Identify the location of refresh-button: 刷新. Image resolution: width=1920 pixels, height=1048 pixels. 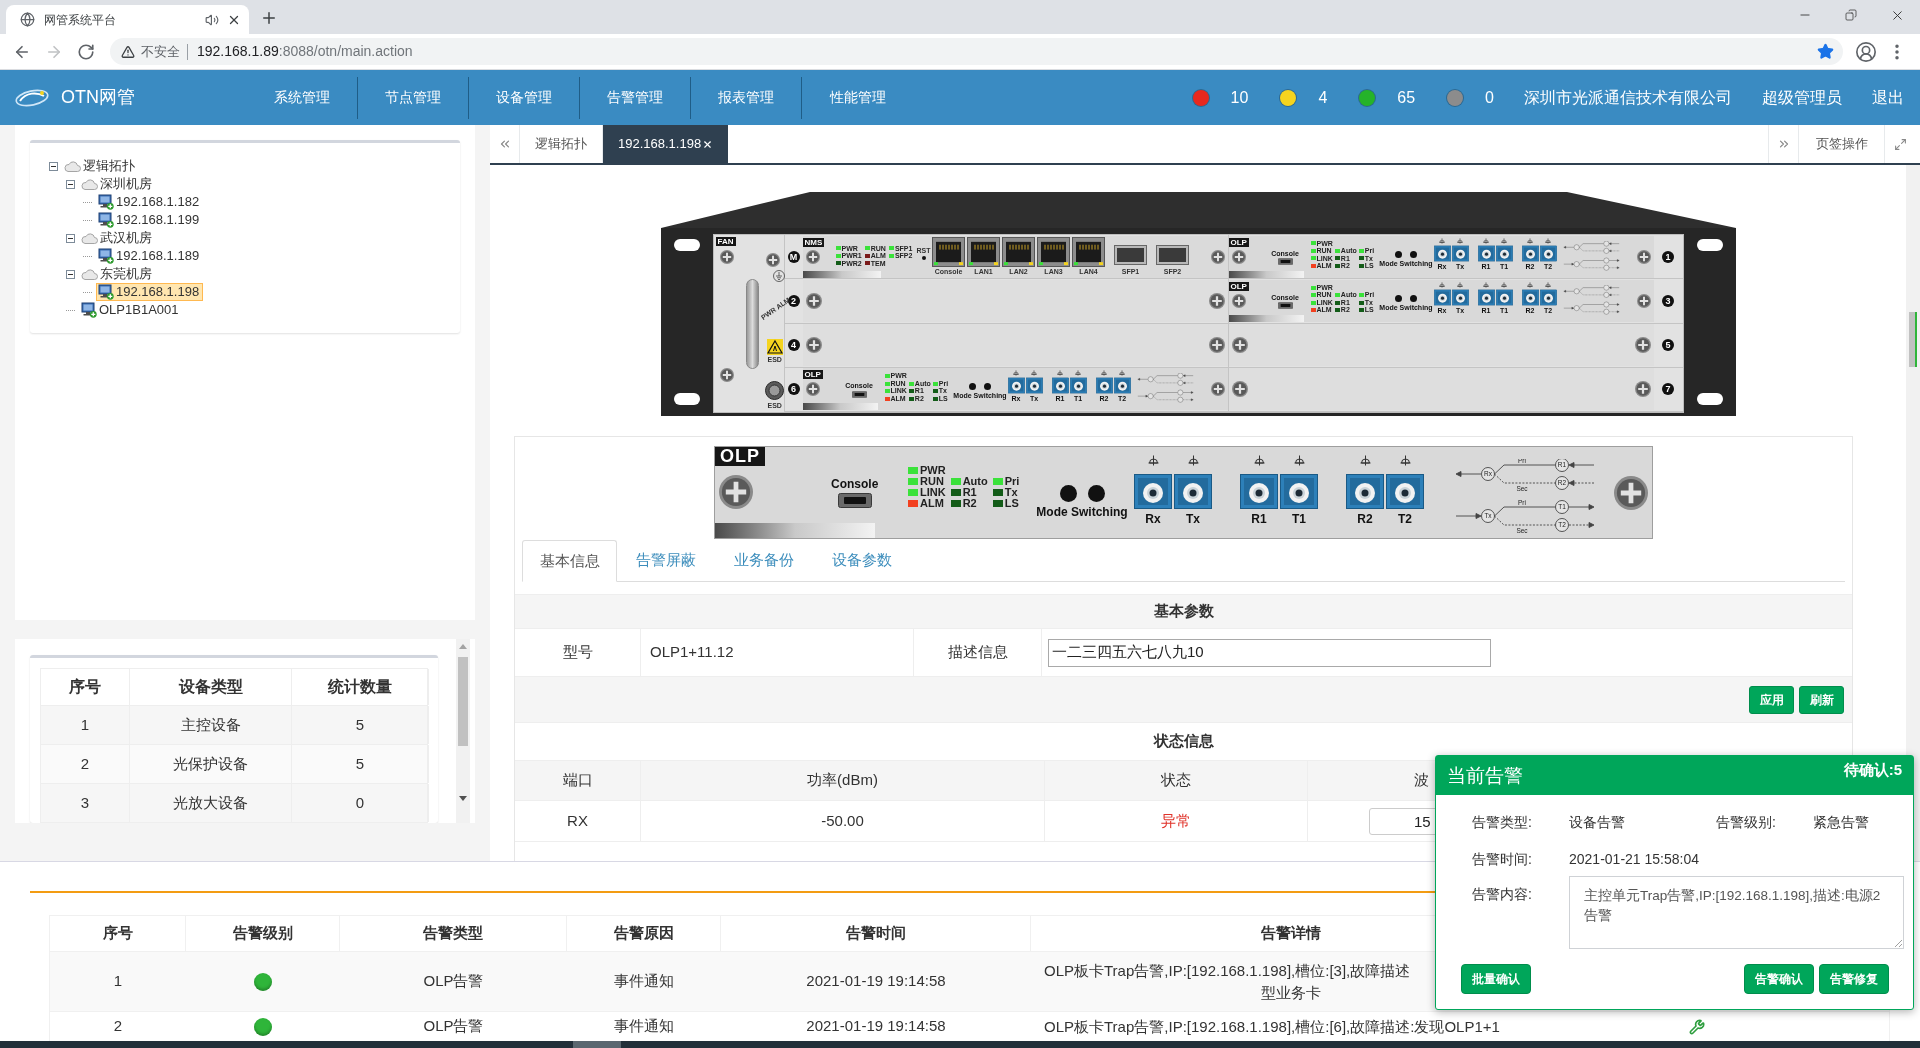
(1821, 699).